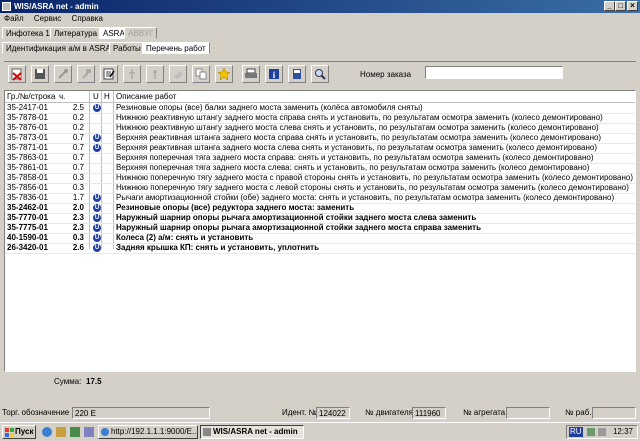 Image resolution: width=640 pixels, height=441 pixels. What do you see at coordinates (27, 187) in the screenshot?
I see `work-code: 35-7856-01` at bounding box center [27, 187].